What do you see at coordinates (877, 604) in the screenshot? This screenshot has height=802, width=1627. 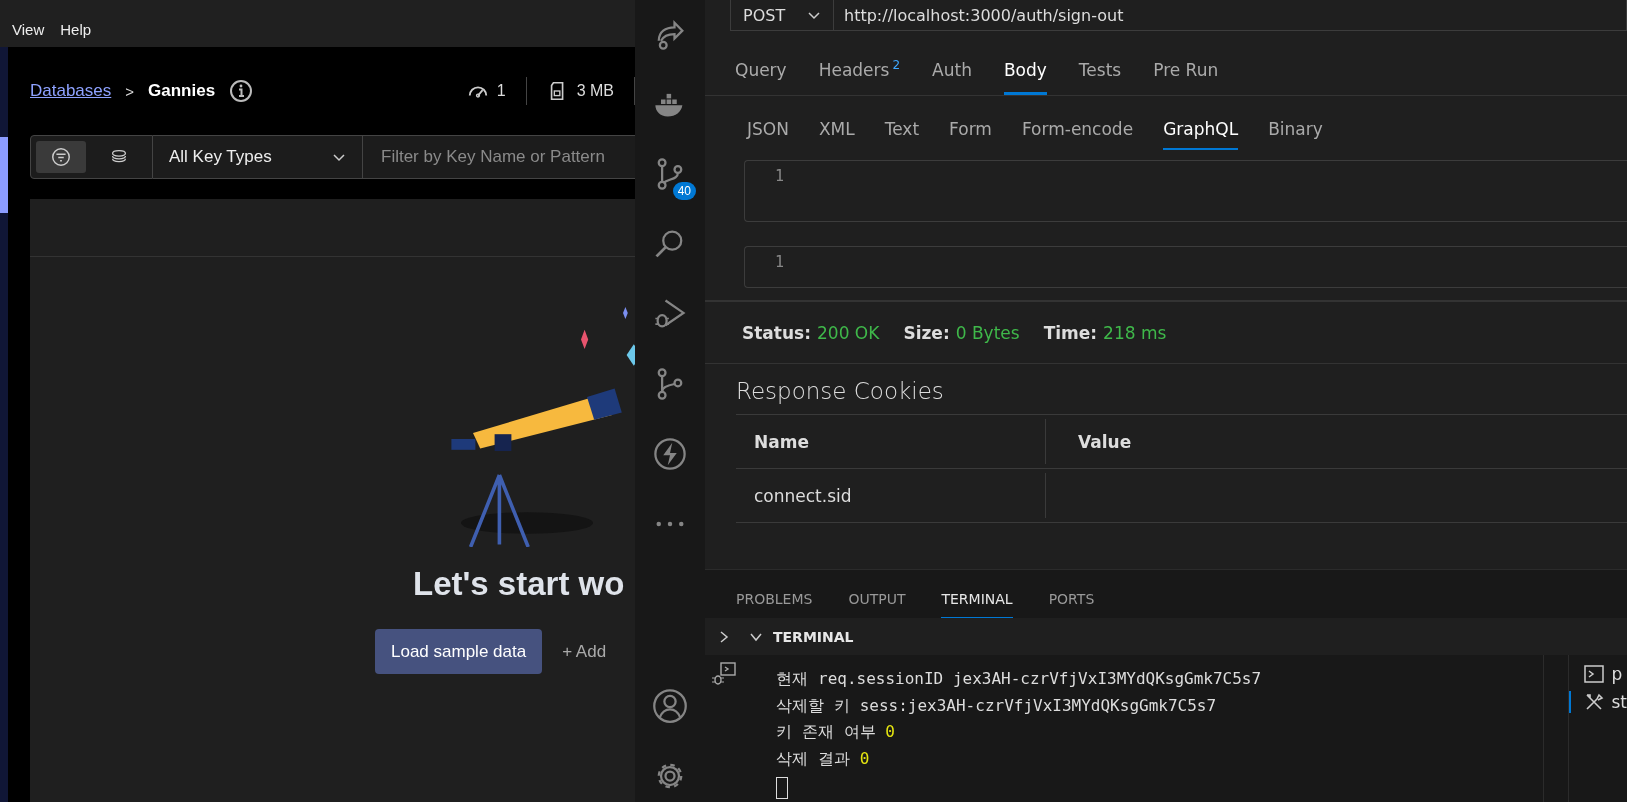 I see `panel-tab: OUTPUT` at bounding box center [877, 604].